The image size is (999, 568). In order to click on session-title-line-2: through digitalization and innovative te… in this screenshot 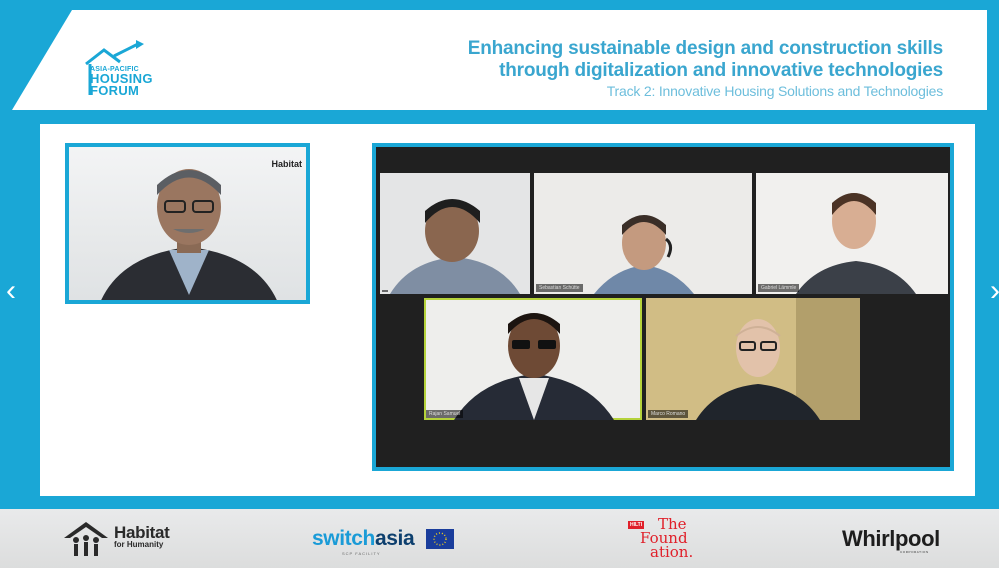, I will do `click(721, 70)`.